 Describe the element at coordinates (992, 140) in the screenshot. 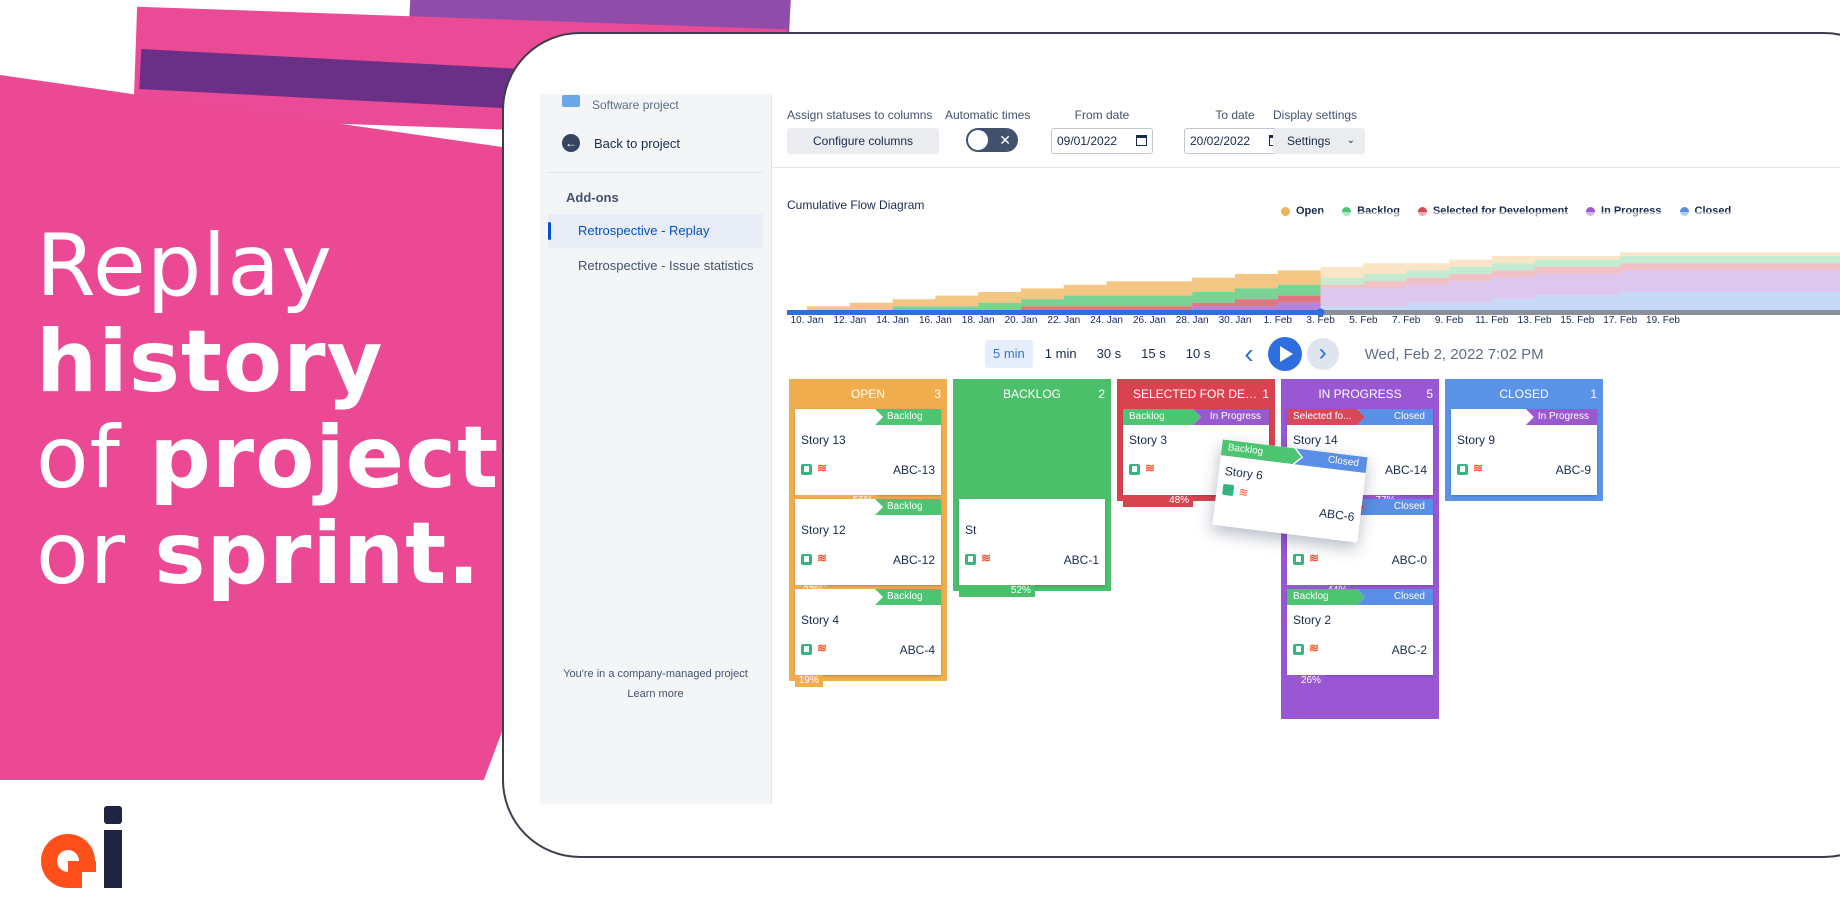

I see `automatic-times-toggle: ✕` at that location.